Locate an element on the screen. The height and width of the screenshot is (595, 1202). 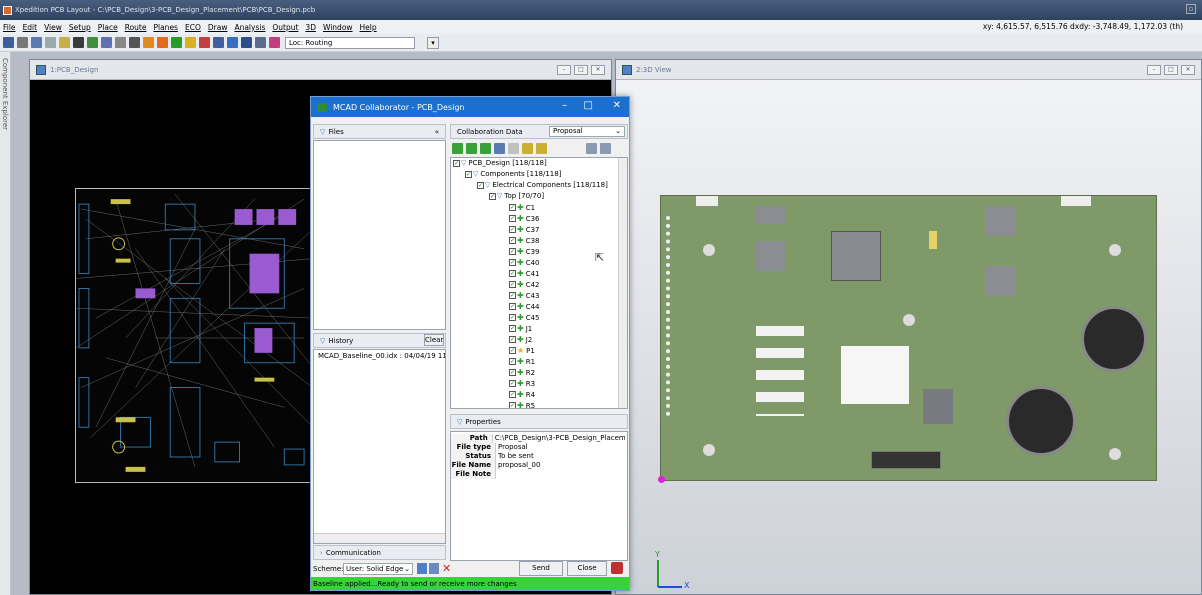
menu-file: File is located at coordinates (9, 27).